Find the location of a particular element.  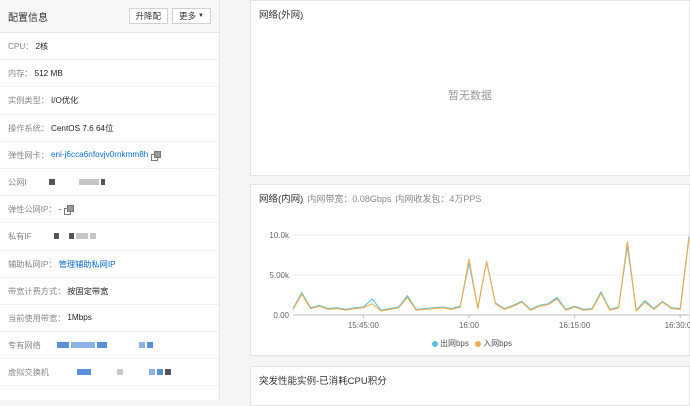

y-tick-label: 5.00k is located at coordinates (279, 275).